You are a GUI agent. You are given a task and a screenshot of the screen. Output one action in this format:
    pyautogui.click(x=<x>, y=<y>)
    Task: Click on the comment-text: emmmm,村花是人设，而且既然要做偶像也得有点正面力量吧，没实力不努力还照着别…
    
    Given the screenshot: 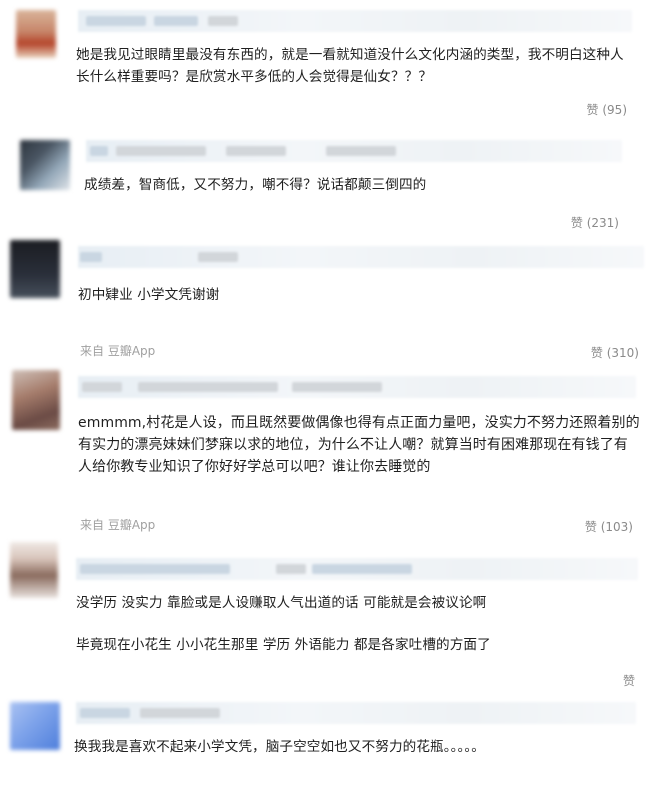 What is the action you would take?
    pyautogui.click(x=359, y=445)
    